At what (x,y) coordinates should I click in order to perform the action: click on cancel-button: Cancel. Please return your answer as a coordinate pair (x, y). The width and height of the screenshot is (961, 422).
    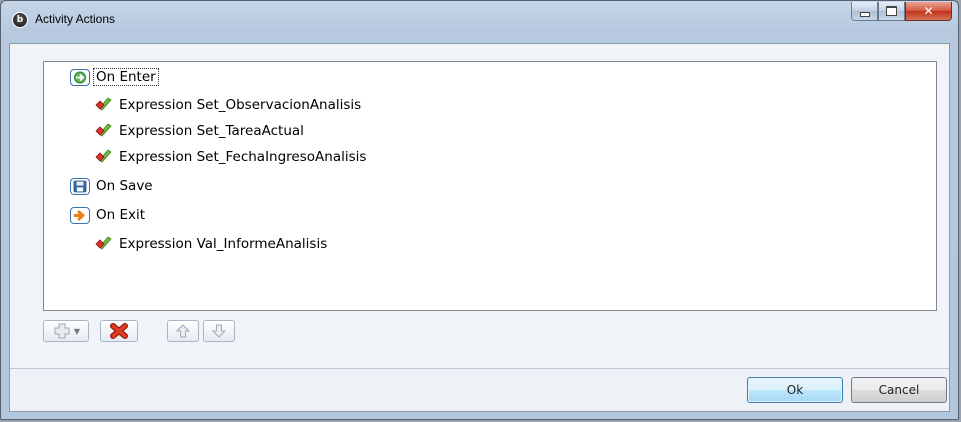
    Looking at the image, I should click on (899, 390).